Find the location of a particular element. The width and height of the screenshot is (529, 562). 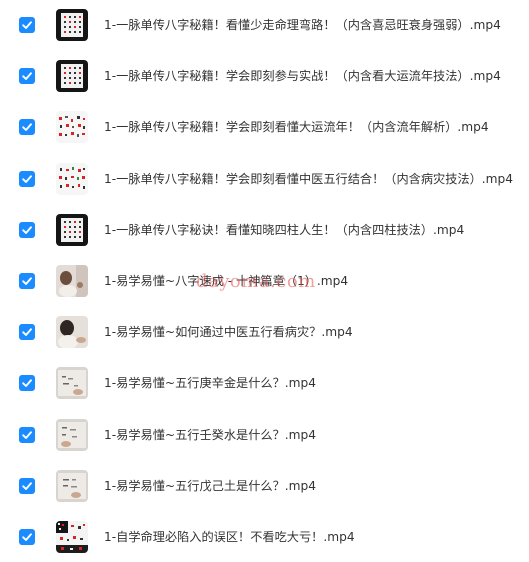

file-row: 1-一脉单传八字秘籍！学会即刻参与实战！（内含看大运流年技法）.mp4 is located at coordinates (264, 76).